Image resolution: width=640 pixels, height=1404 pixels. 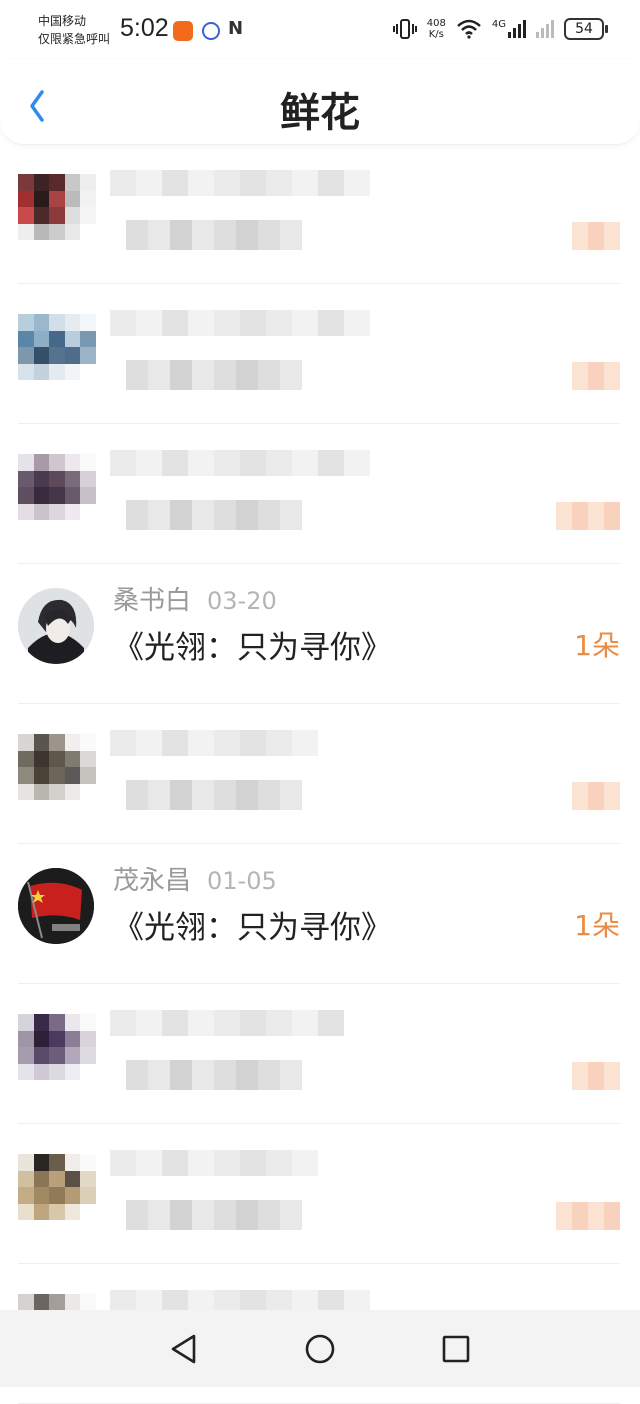 I want to click on sender-info: 茂永昌 01-05, so click(x=195, y=878).